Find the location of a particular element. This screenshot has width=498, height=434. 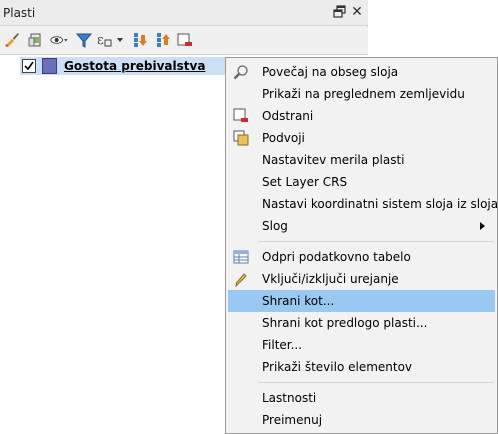

remove-layer-icon is located at coordinates (185, 40).